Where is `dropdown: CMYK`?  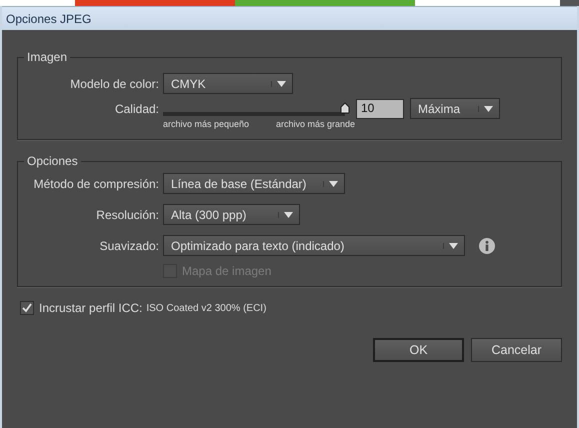
dropdown: CMYK is located at coordinates (228, 83).